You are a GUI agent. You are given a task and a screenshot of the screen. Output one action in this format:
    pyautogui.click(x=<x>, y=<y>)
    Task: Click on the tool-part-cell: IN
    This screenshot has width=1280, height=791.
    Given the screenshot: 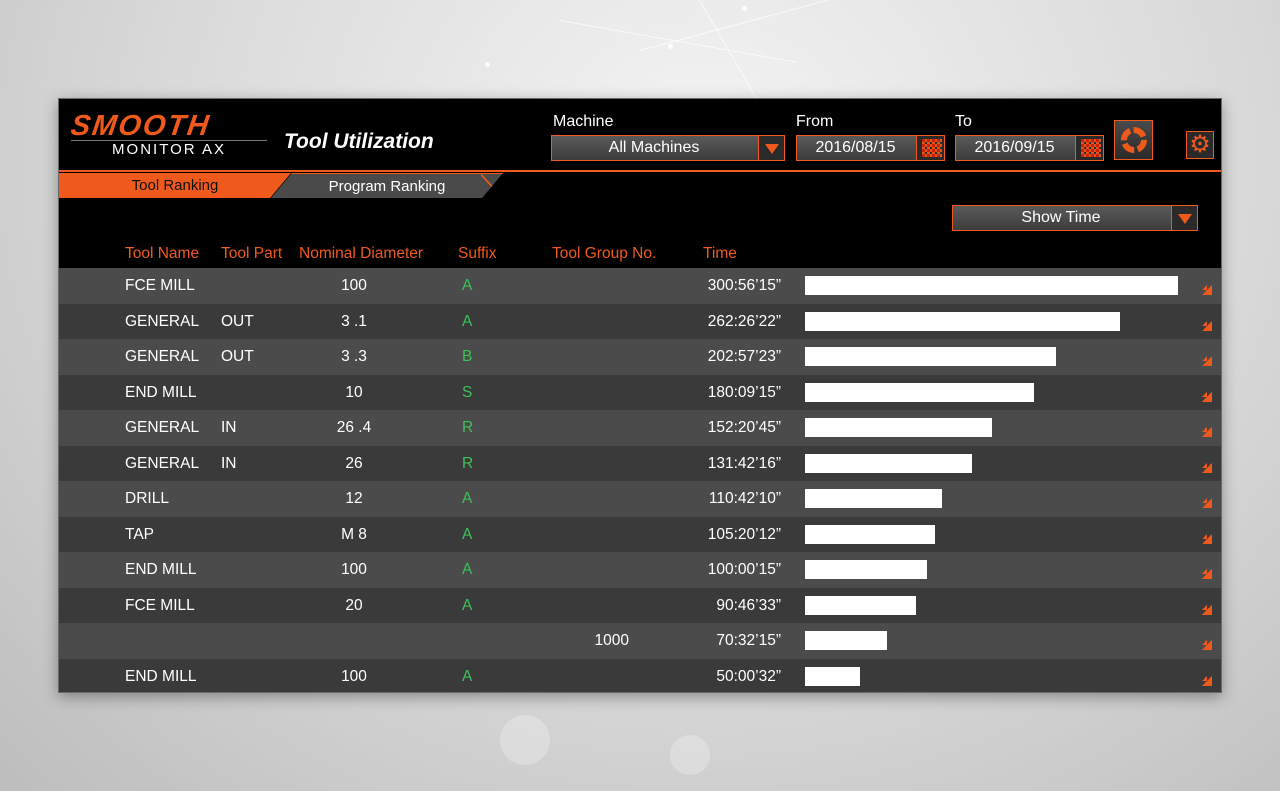 What is the action you would take?
    pyautogui.click(x=229, y=463)
    